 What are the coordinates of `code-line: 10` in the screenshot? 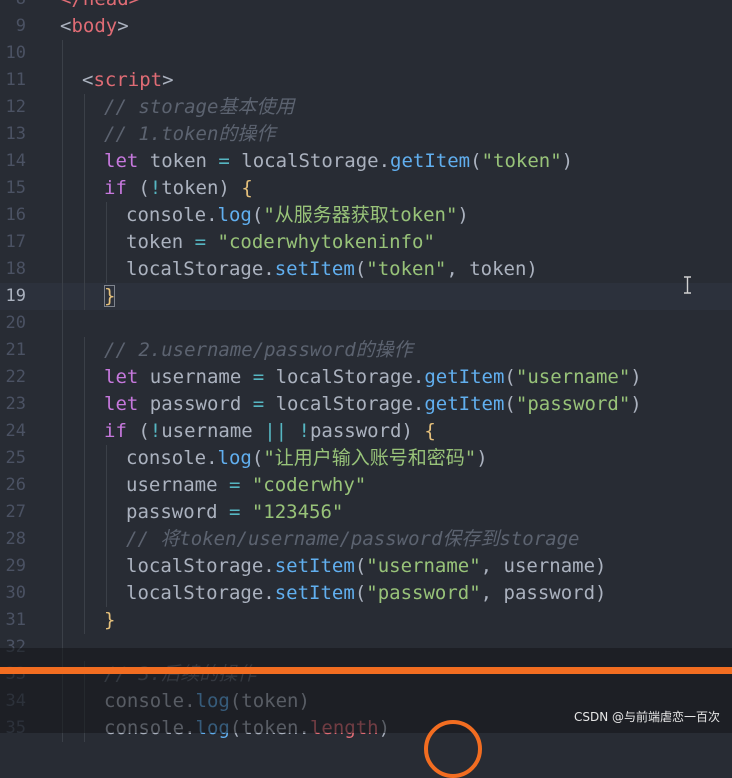 It's located at (366, 53).